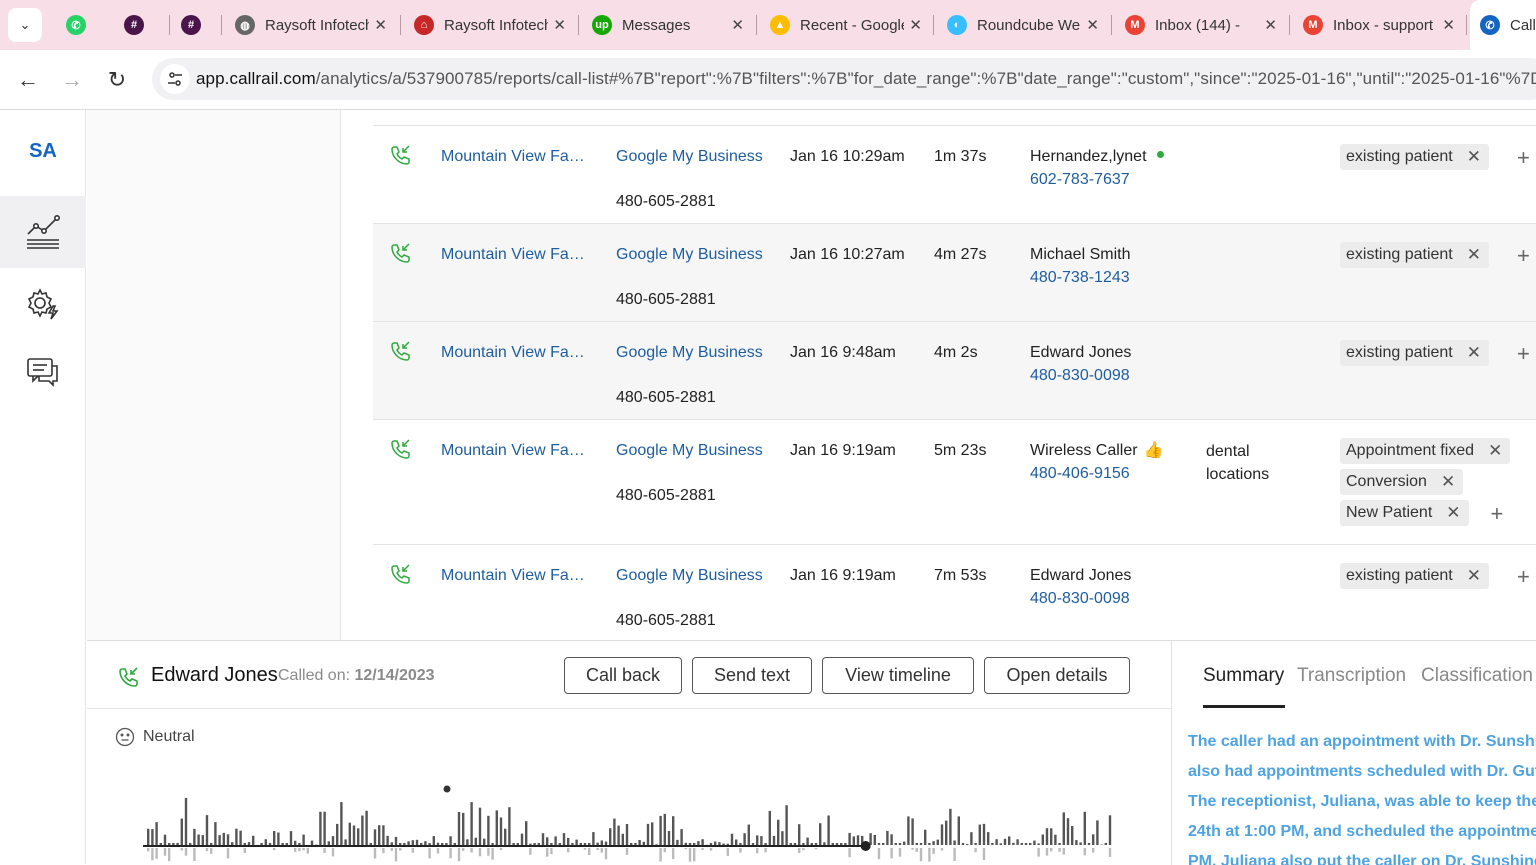 This screenshot has height=865, width=1536. What do you see at coordinates (214, 675) in the screenshot?
I see `caller-name: Edward Jones` at bounding box center [214, 675].